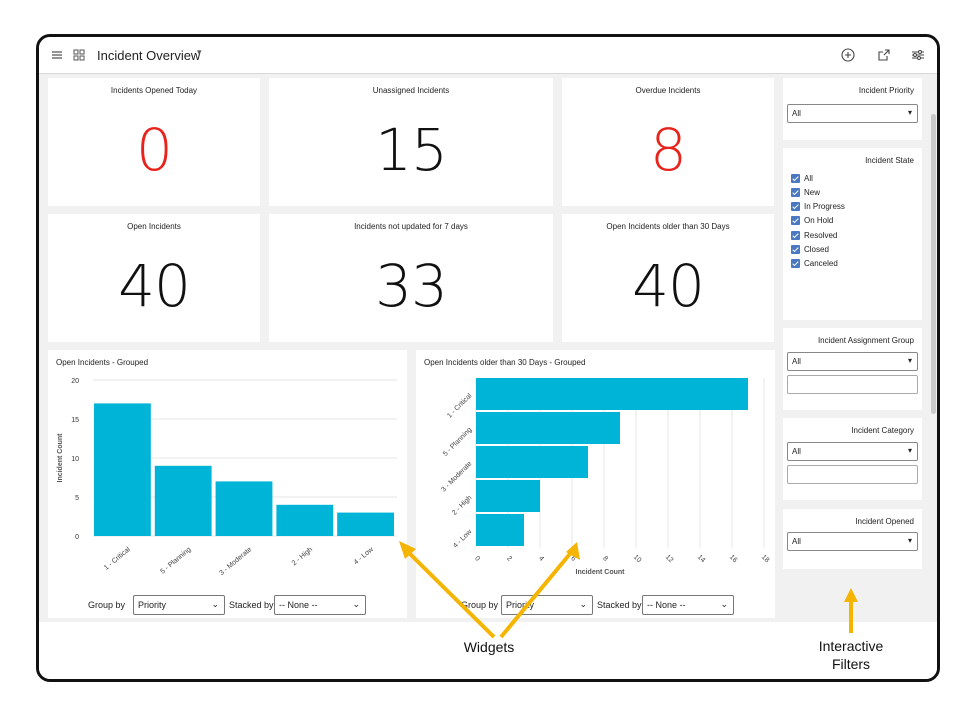  What do you see at coordinates (199, 52) in the screenshot?
I see `chevron-down-icon: ▾` at bounding box center [199, 52].